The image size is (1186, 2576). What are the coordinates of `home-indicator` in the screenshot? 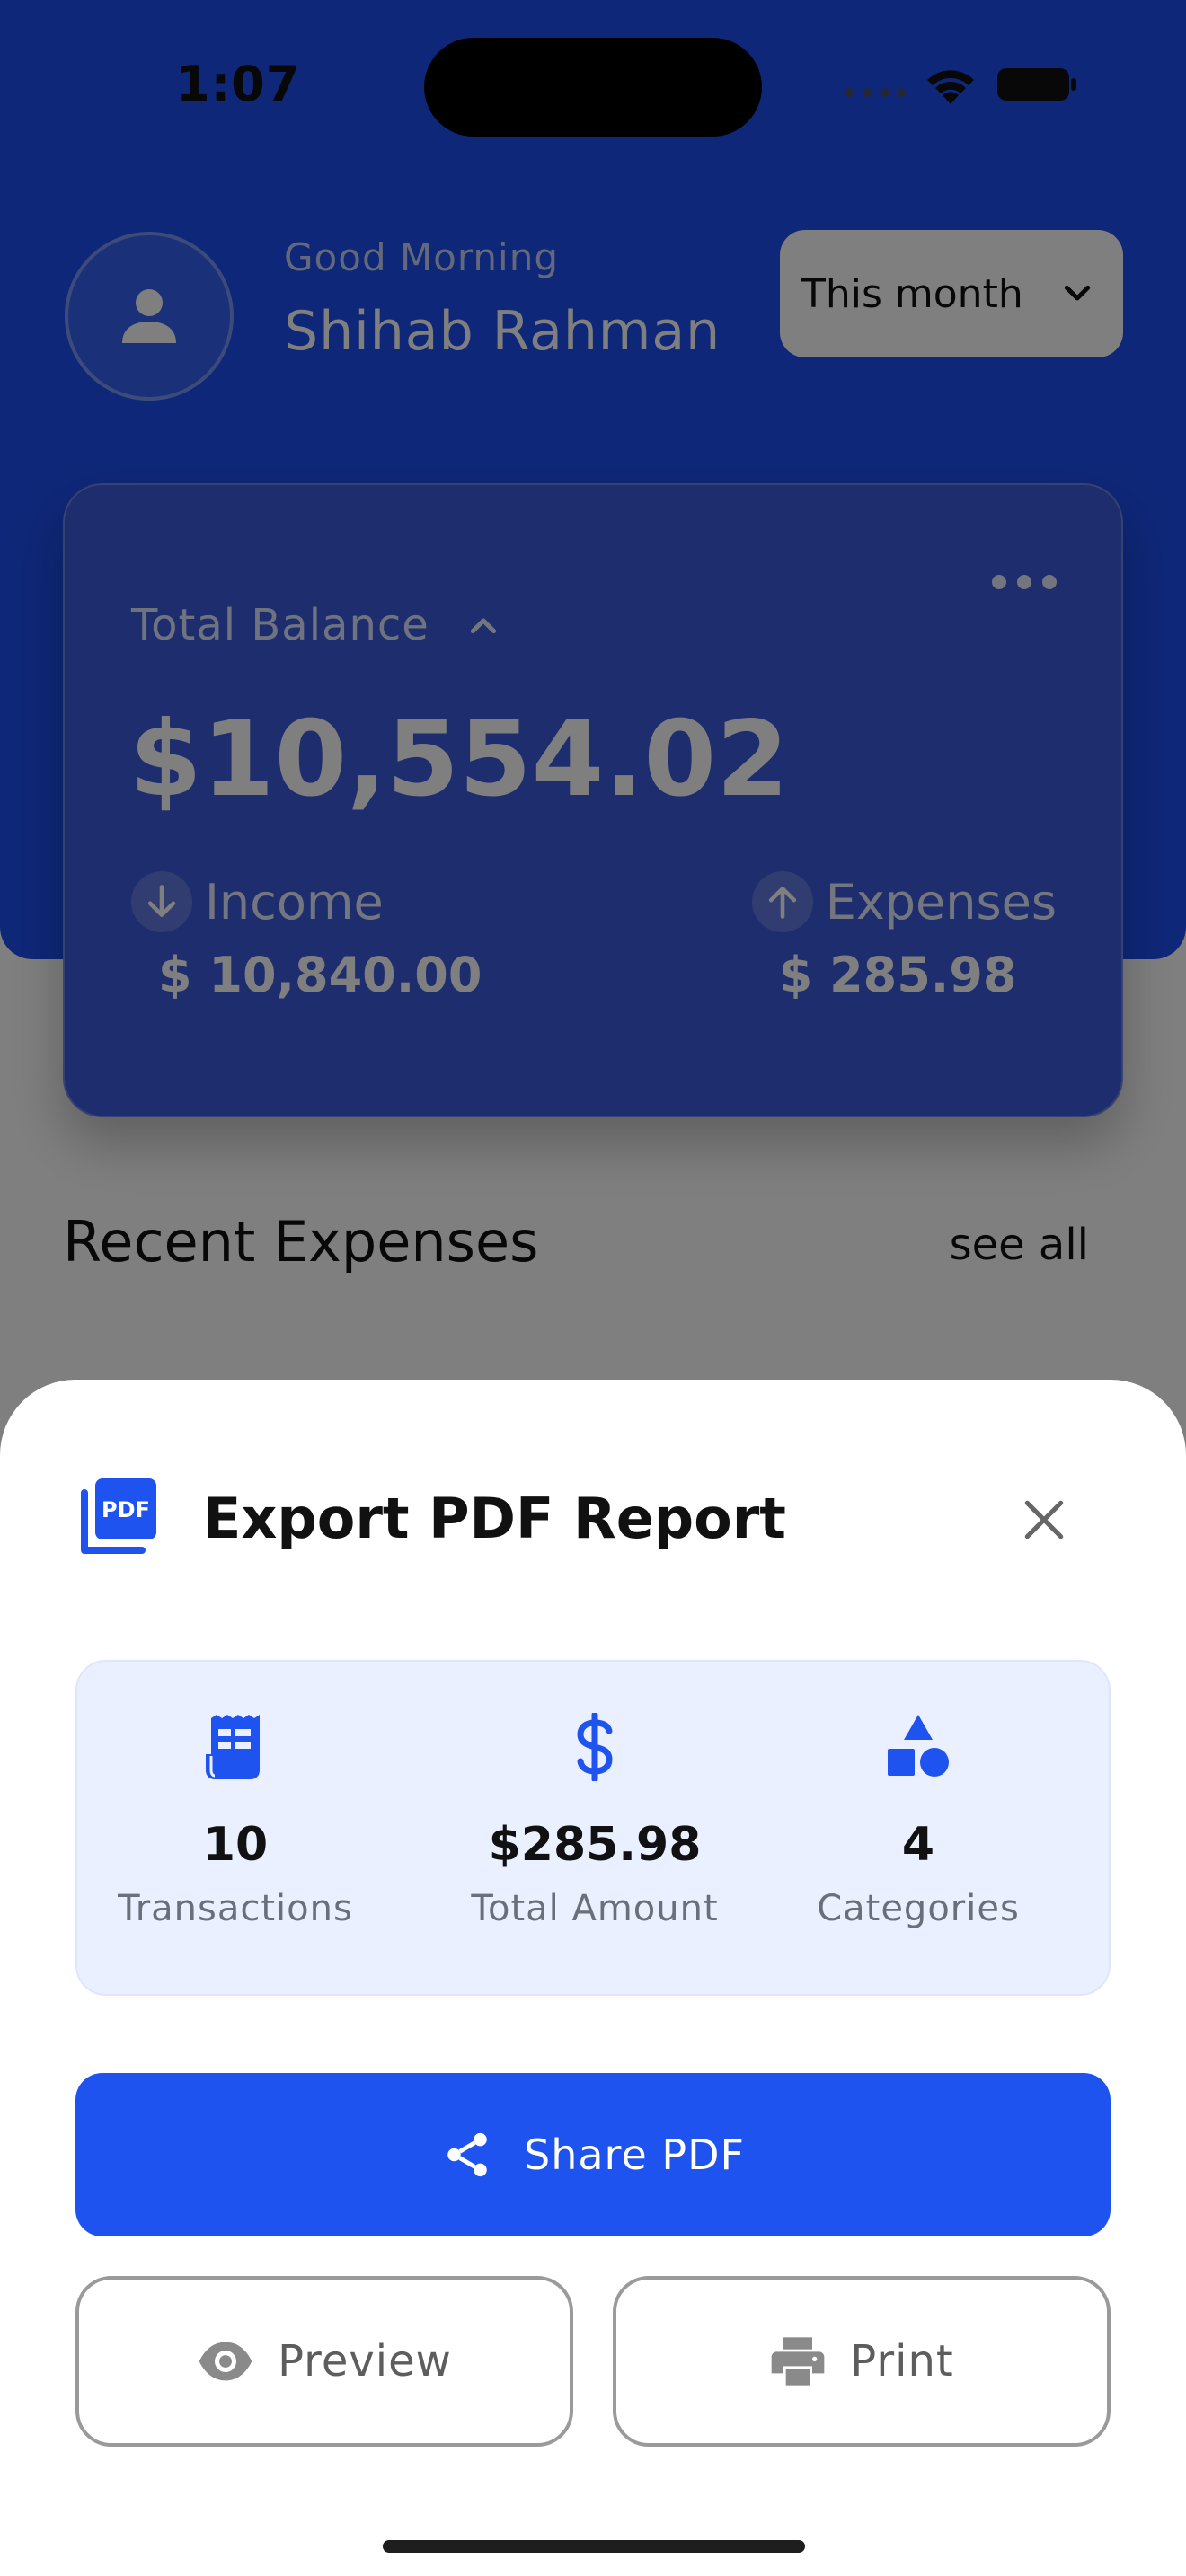 It's located at (594, 2546).